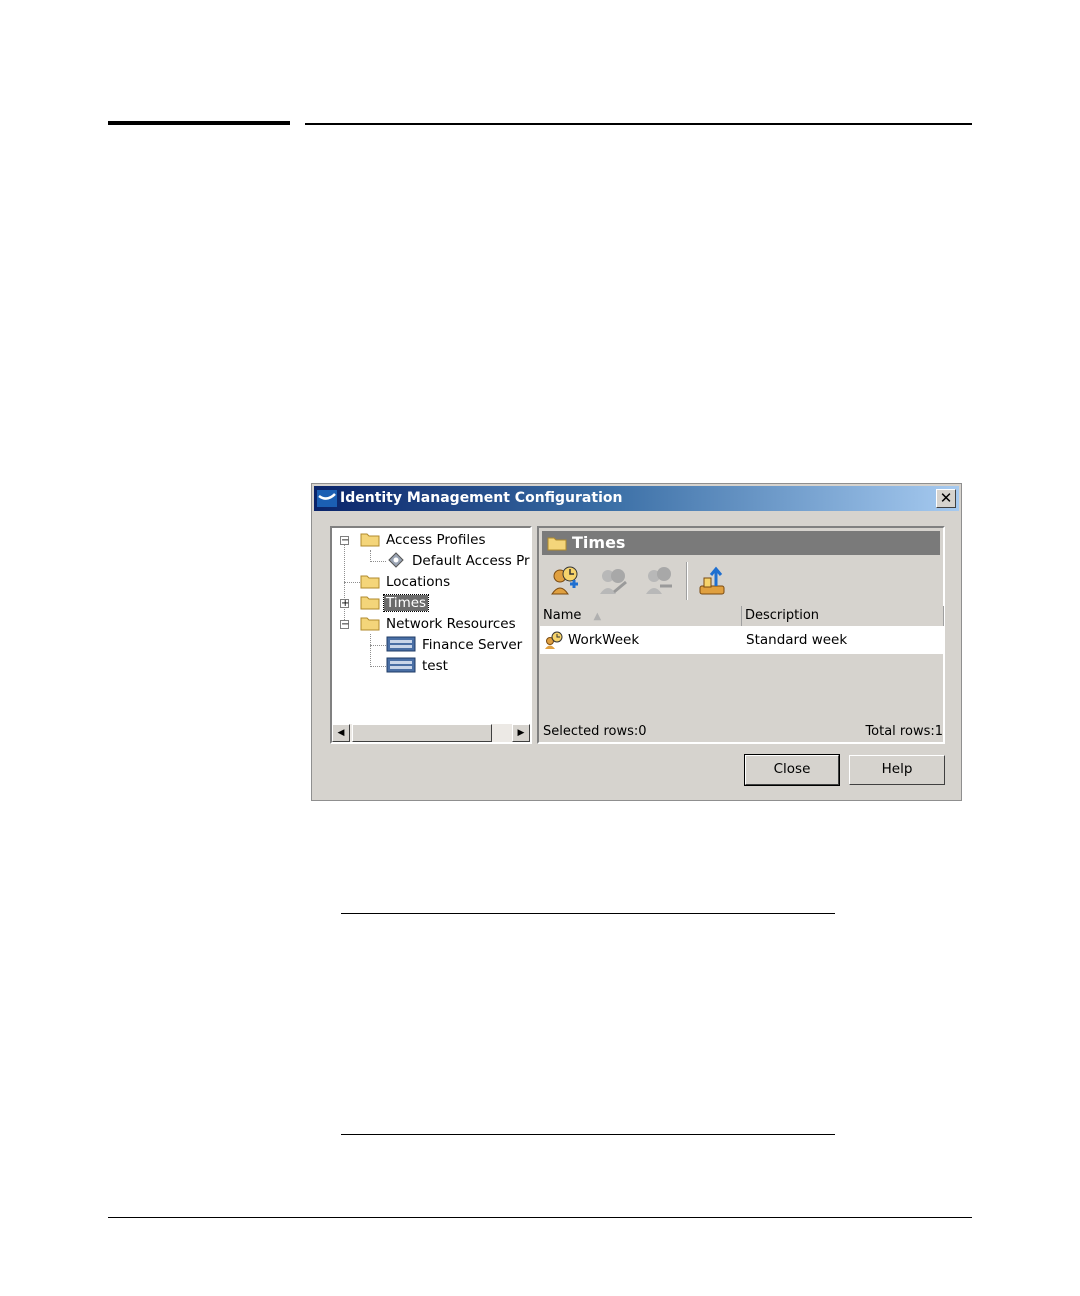 Image resolution: width=1080 pixels, height=1296 pixels. What do you see at coordinates (797, 640) in the screenshot?
I see `row-description: Standard week` at bounding box center [797, 640].